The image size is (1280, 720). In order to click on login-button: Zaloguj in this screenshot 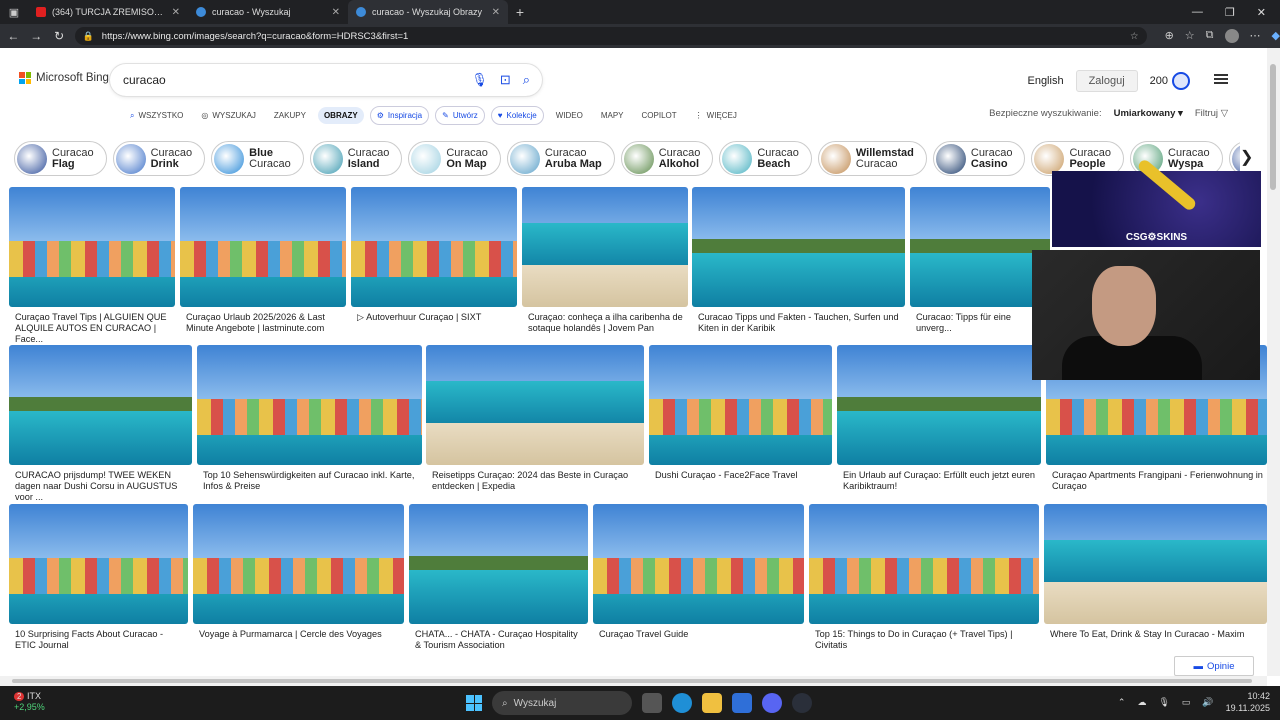, I will do `click(1106, 81)`.